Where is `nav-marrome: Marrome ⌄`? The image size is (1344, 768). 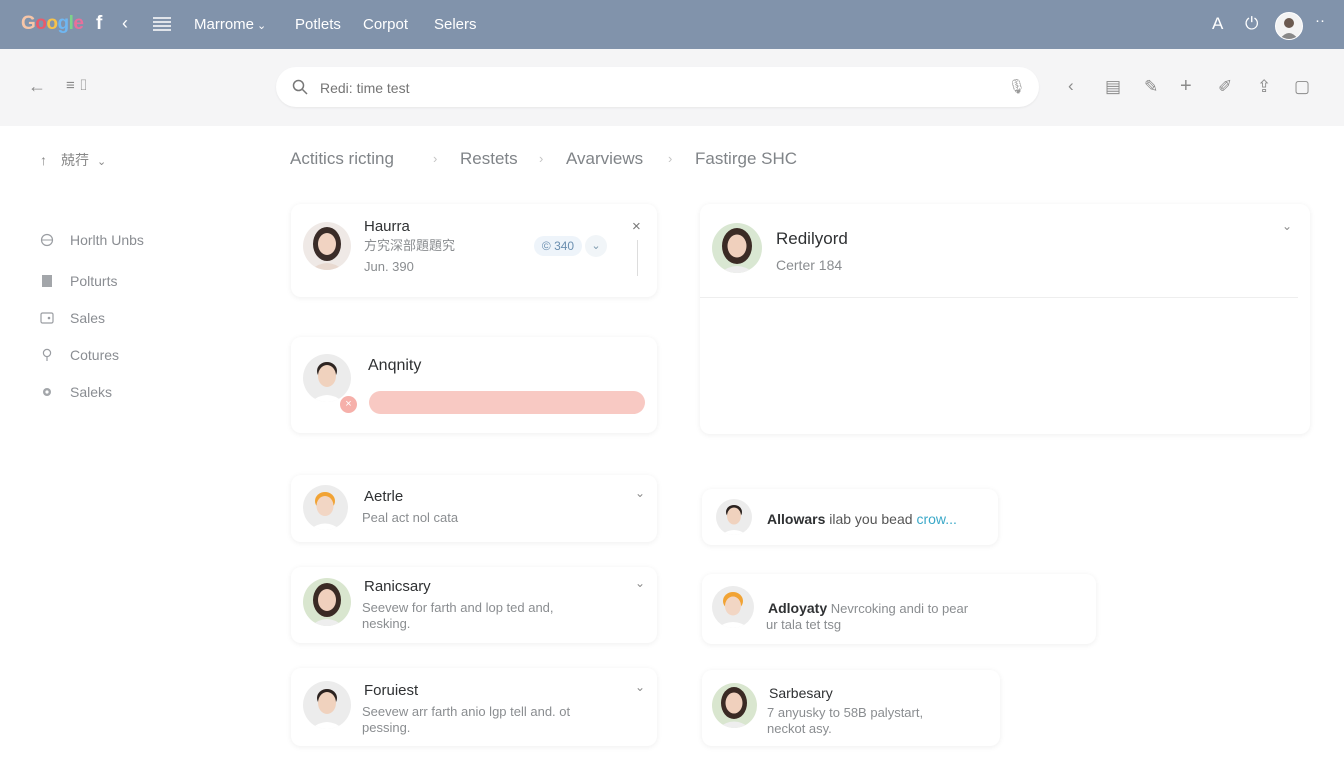 nav-marrome: Marrome ⌄ is located at coordinates (230, 24).